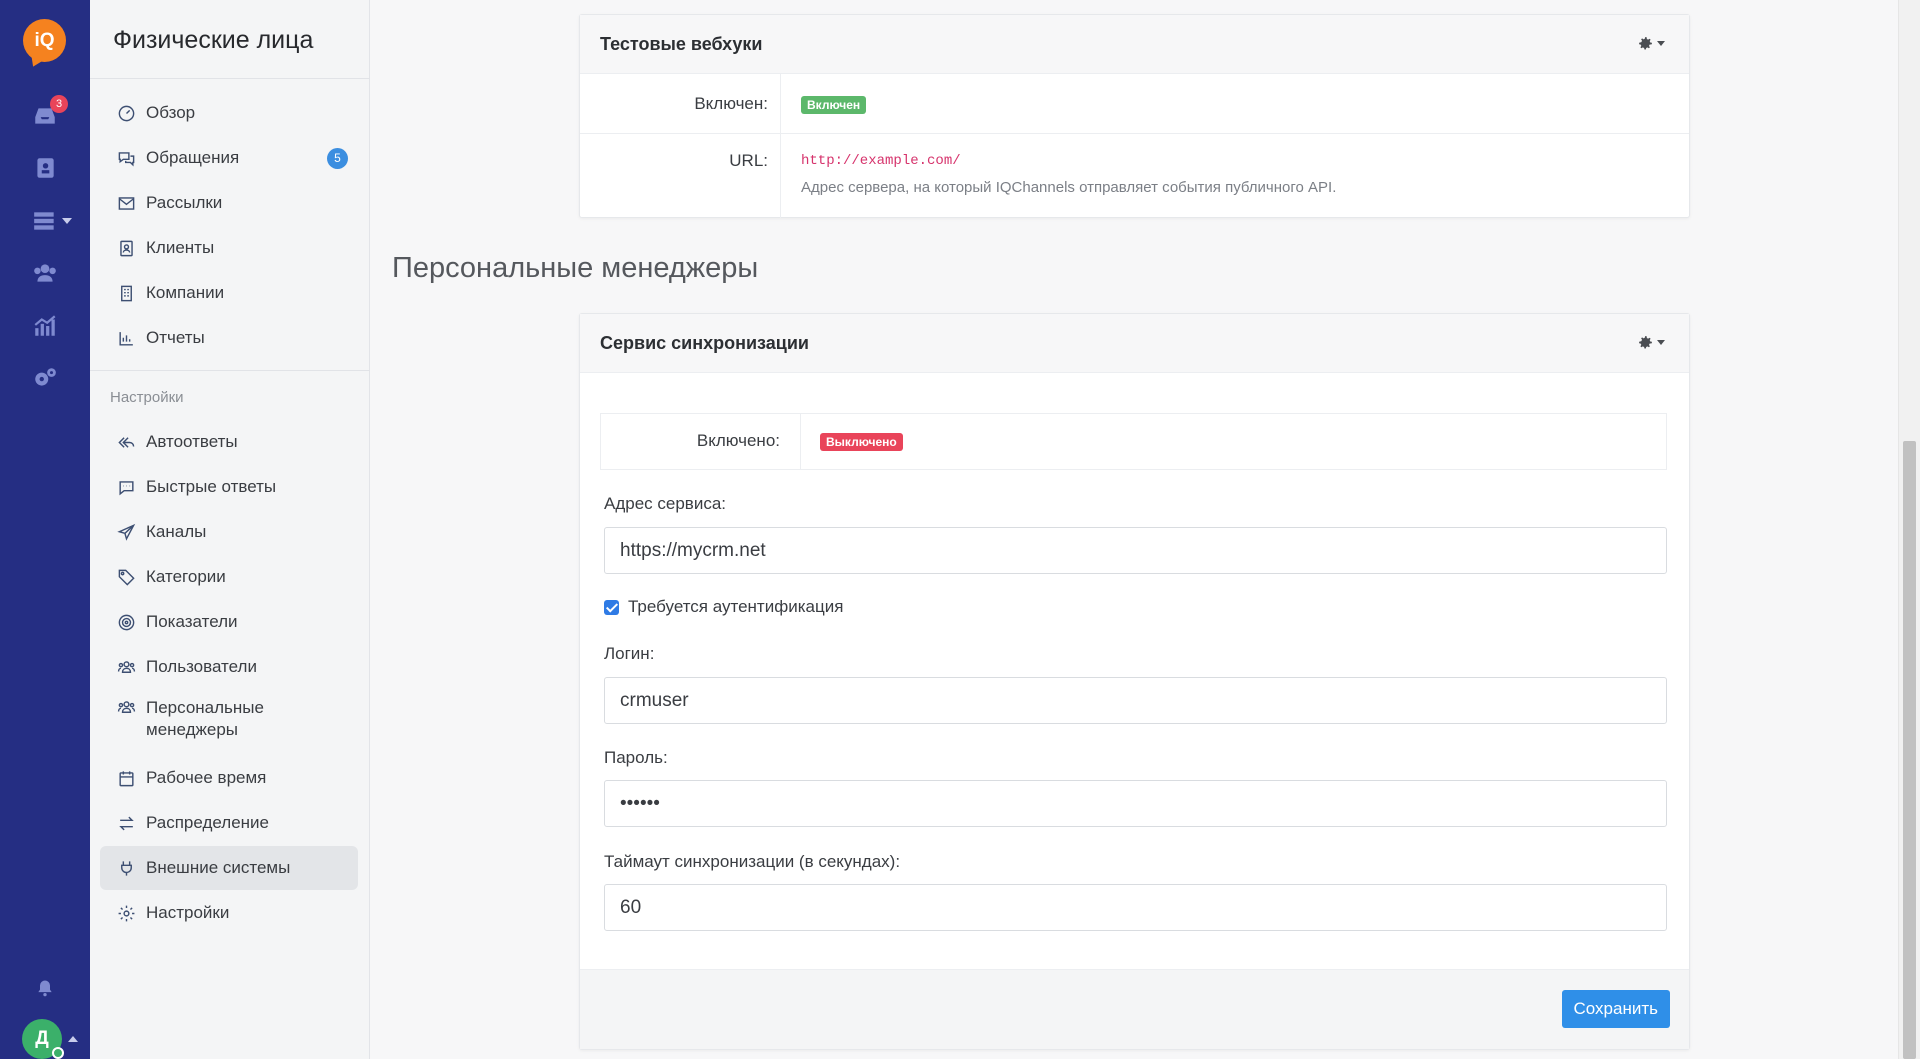 Image resolution: width=1920 pixels, height=1059 pixels. I want to click on sidebar-item-label: Обращения, so click(193, 157).